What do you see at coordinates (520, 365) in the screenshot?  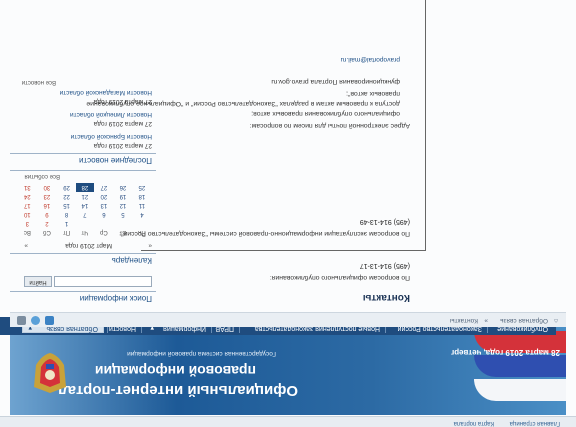 I see `russian-flag-wave` at bounding box center [520, 365].